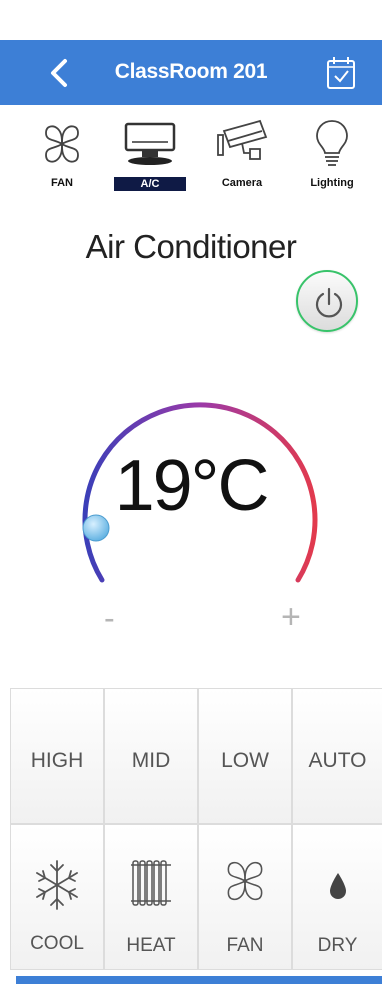 This screenshot has width=382, height=984. I want to click on fan-speed-high-button: HIGH, so click(57, 756).